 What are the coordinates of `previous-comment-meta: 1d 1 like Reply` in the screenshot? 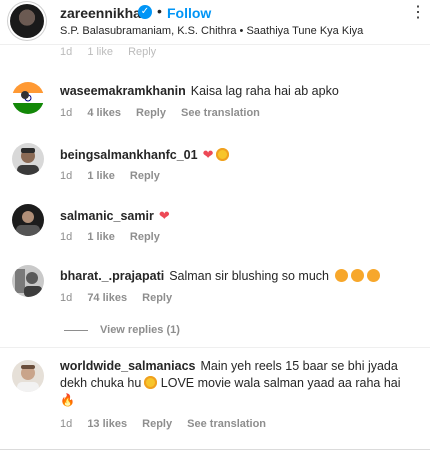 It's located at (114, 52).